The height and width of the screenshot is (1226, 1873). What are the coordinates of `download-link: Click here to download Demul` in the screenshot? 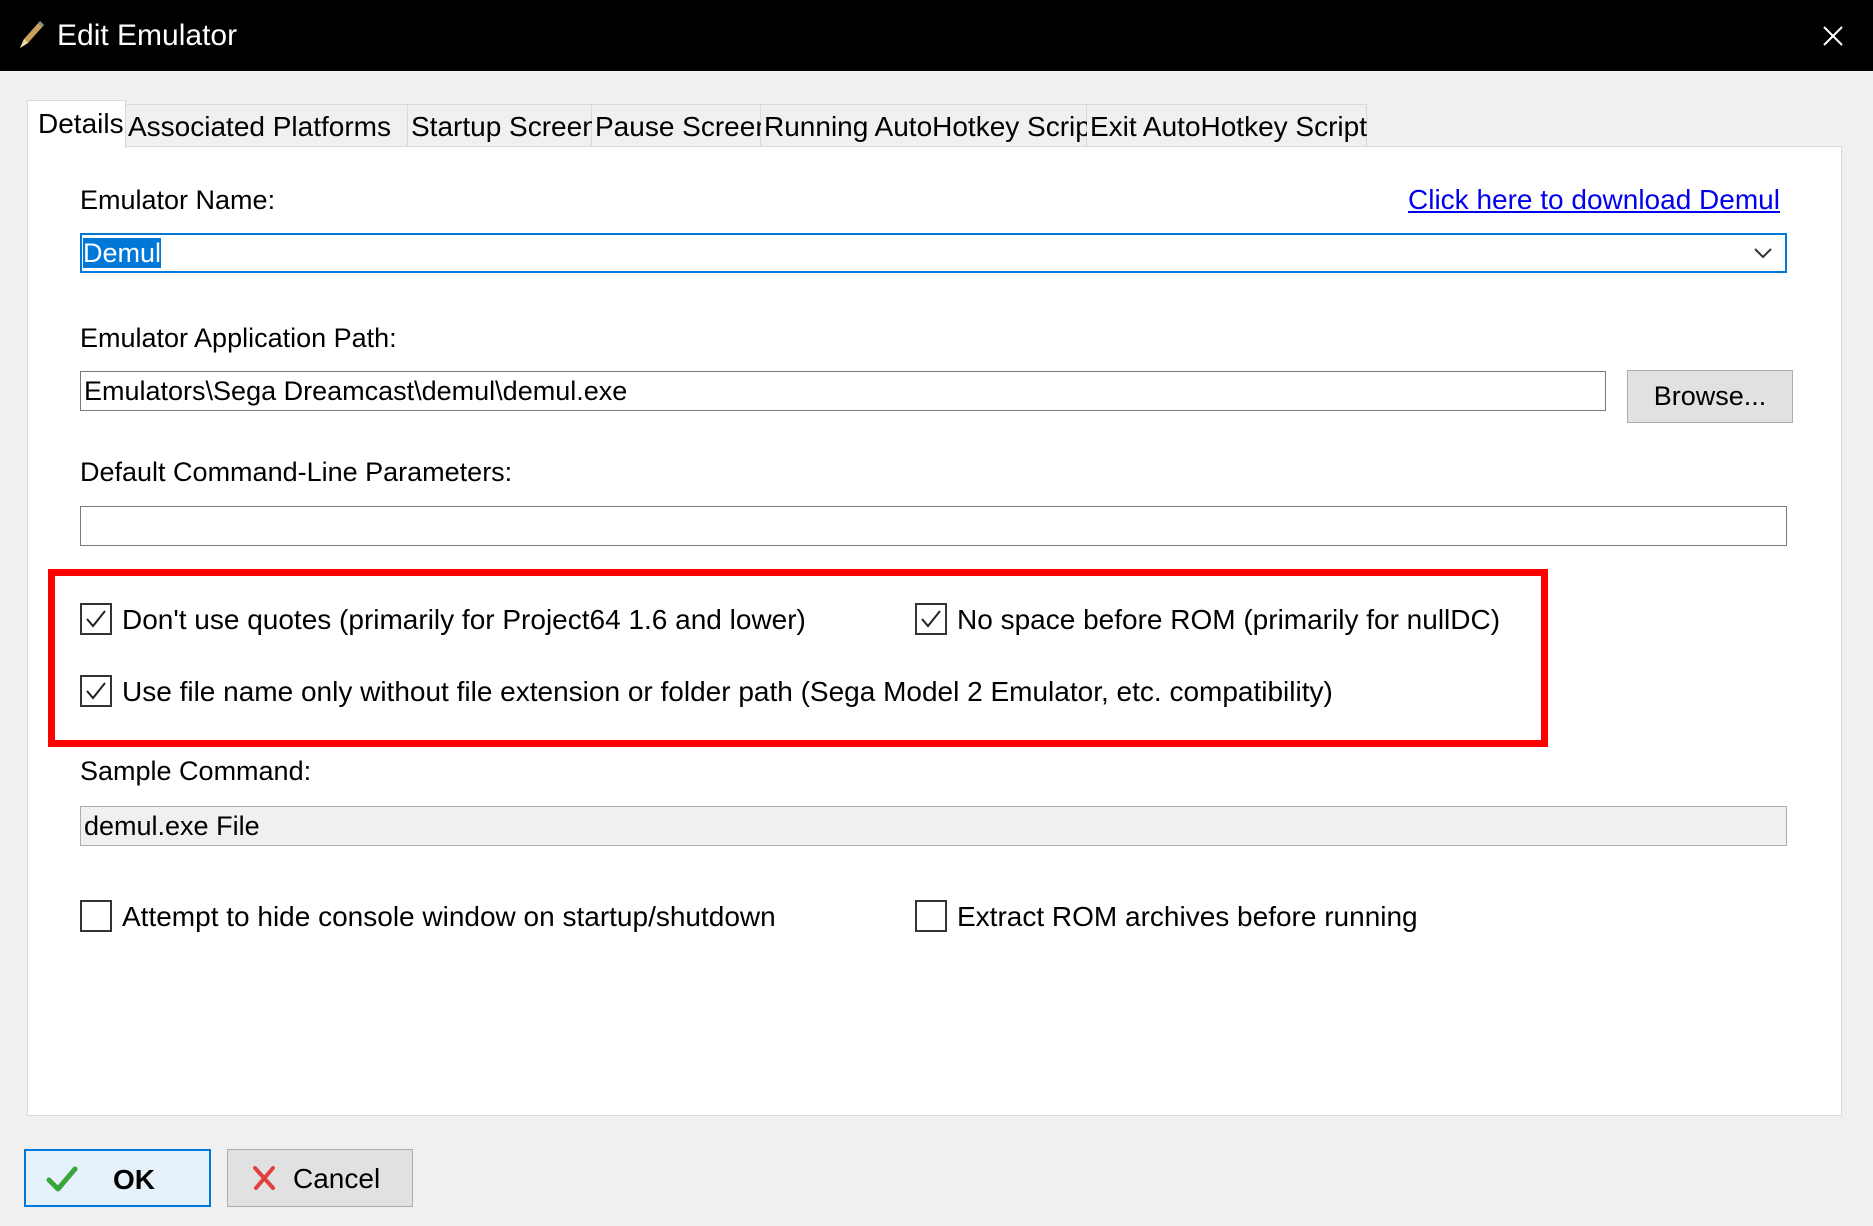 It's located at (1594, 200).